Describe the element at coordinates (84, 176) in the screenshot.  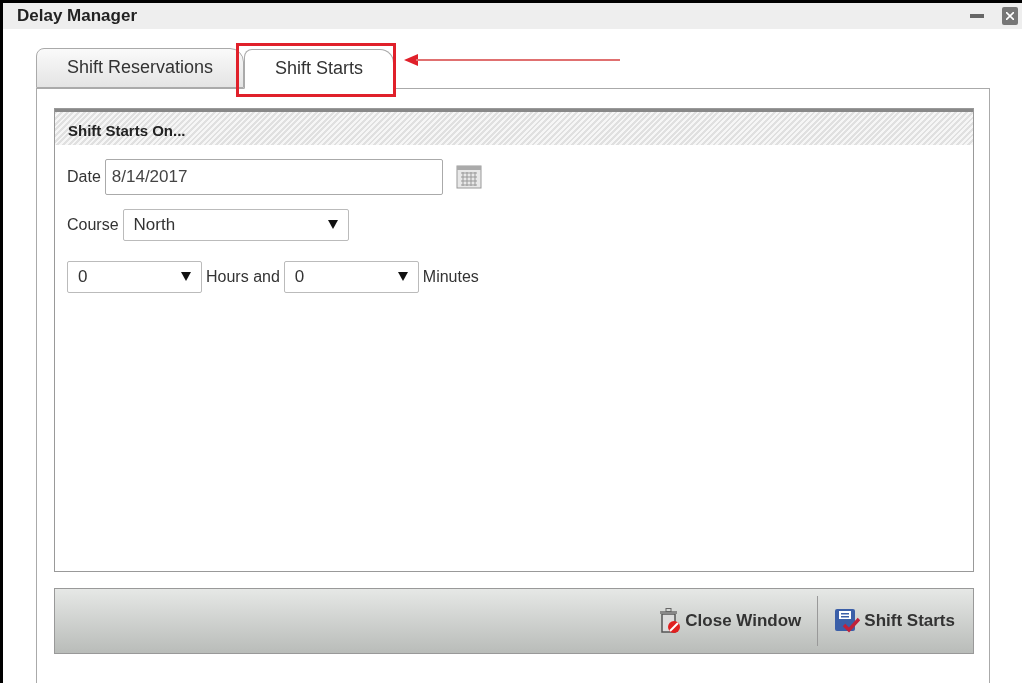
I see `date-label: Date` at that location.